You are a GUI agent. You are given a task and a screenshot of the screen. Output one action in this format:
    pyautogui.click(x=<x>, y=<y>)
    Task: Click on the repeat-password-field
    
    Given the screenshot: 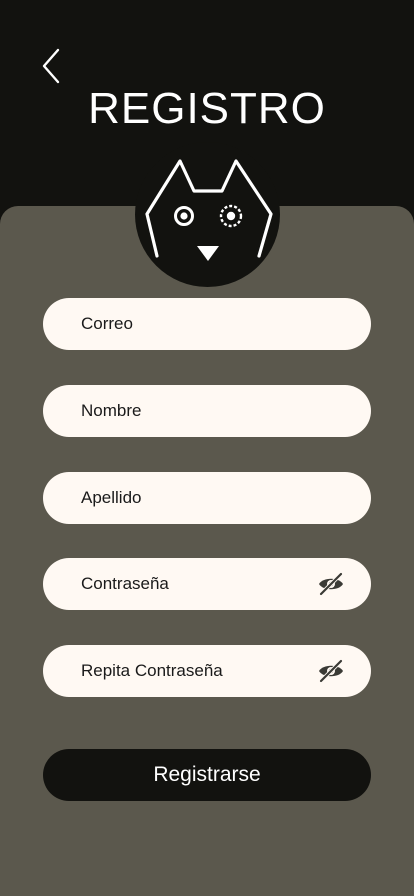 What is the action you would take?
    pyautogui.click(x=207, y=671)
    